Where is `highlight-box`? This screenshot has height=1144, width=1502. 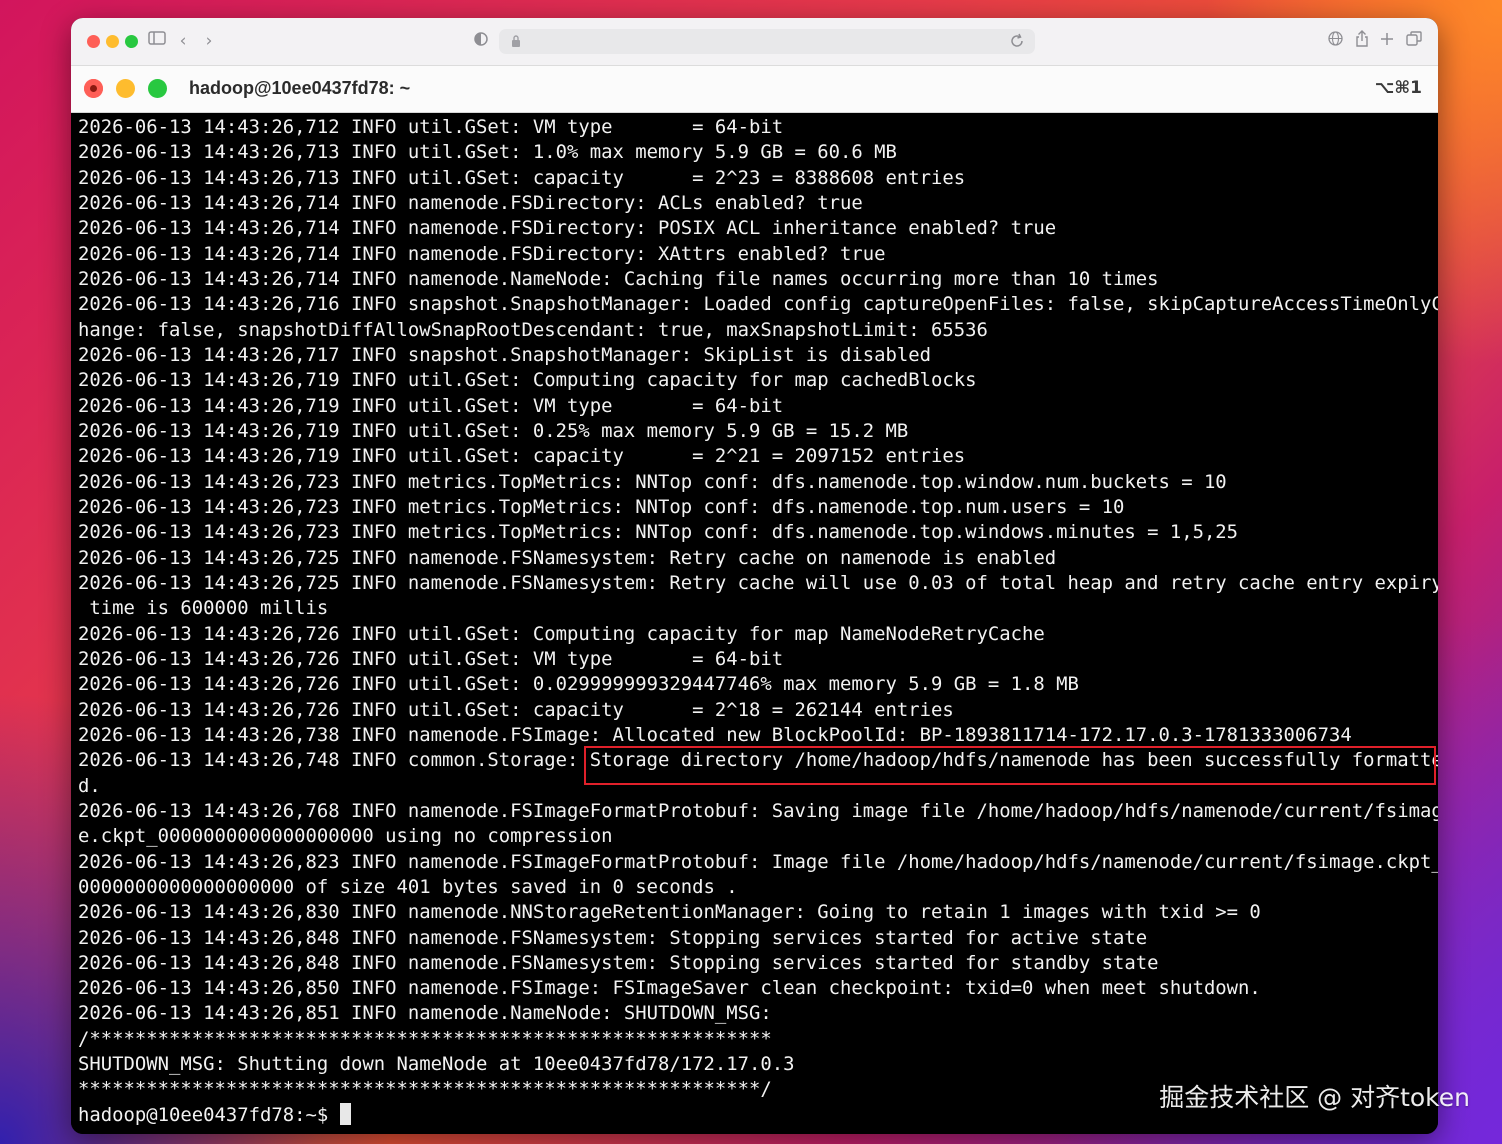
highlight-box is located at coordinates (1010, 765).